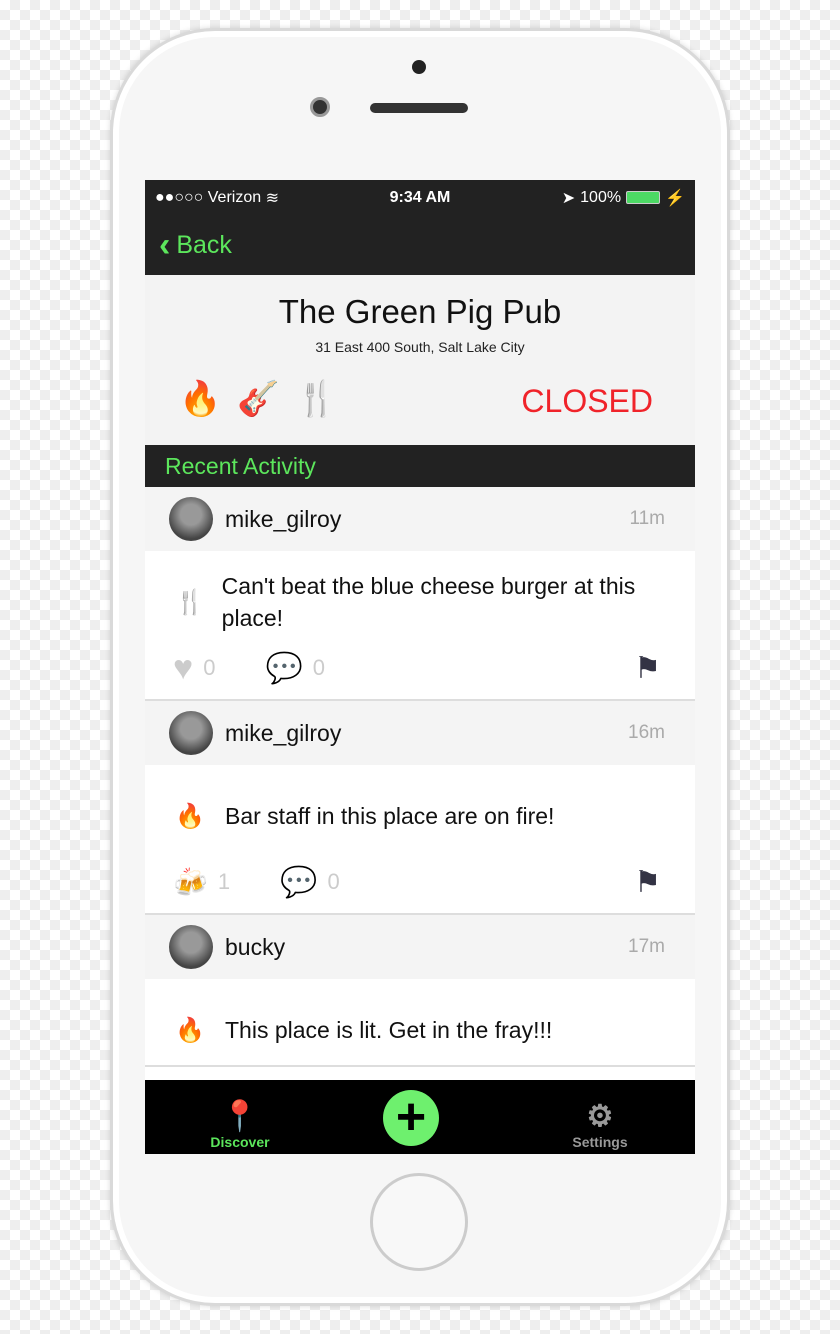 The height and width of the screenshot is (1334, 840). Describe the element at coordinates (646, 732) in the screenshot. I see `timestamp: 16m` at that location.